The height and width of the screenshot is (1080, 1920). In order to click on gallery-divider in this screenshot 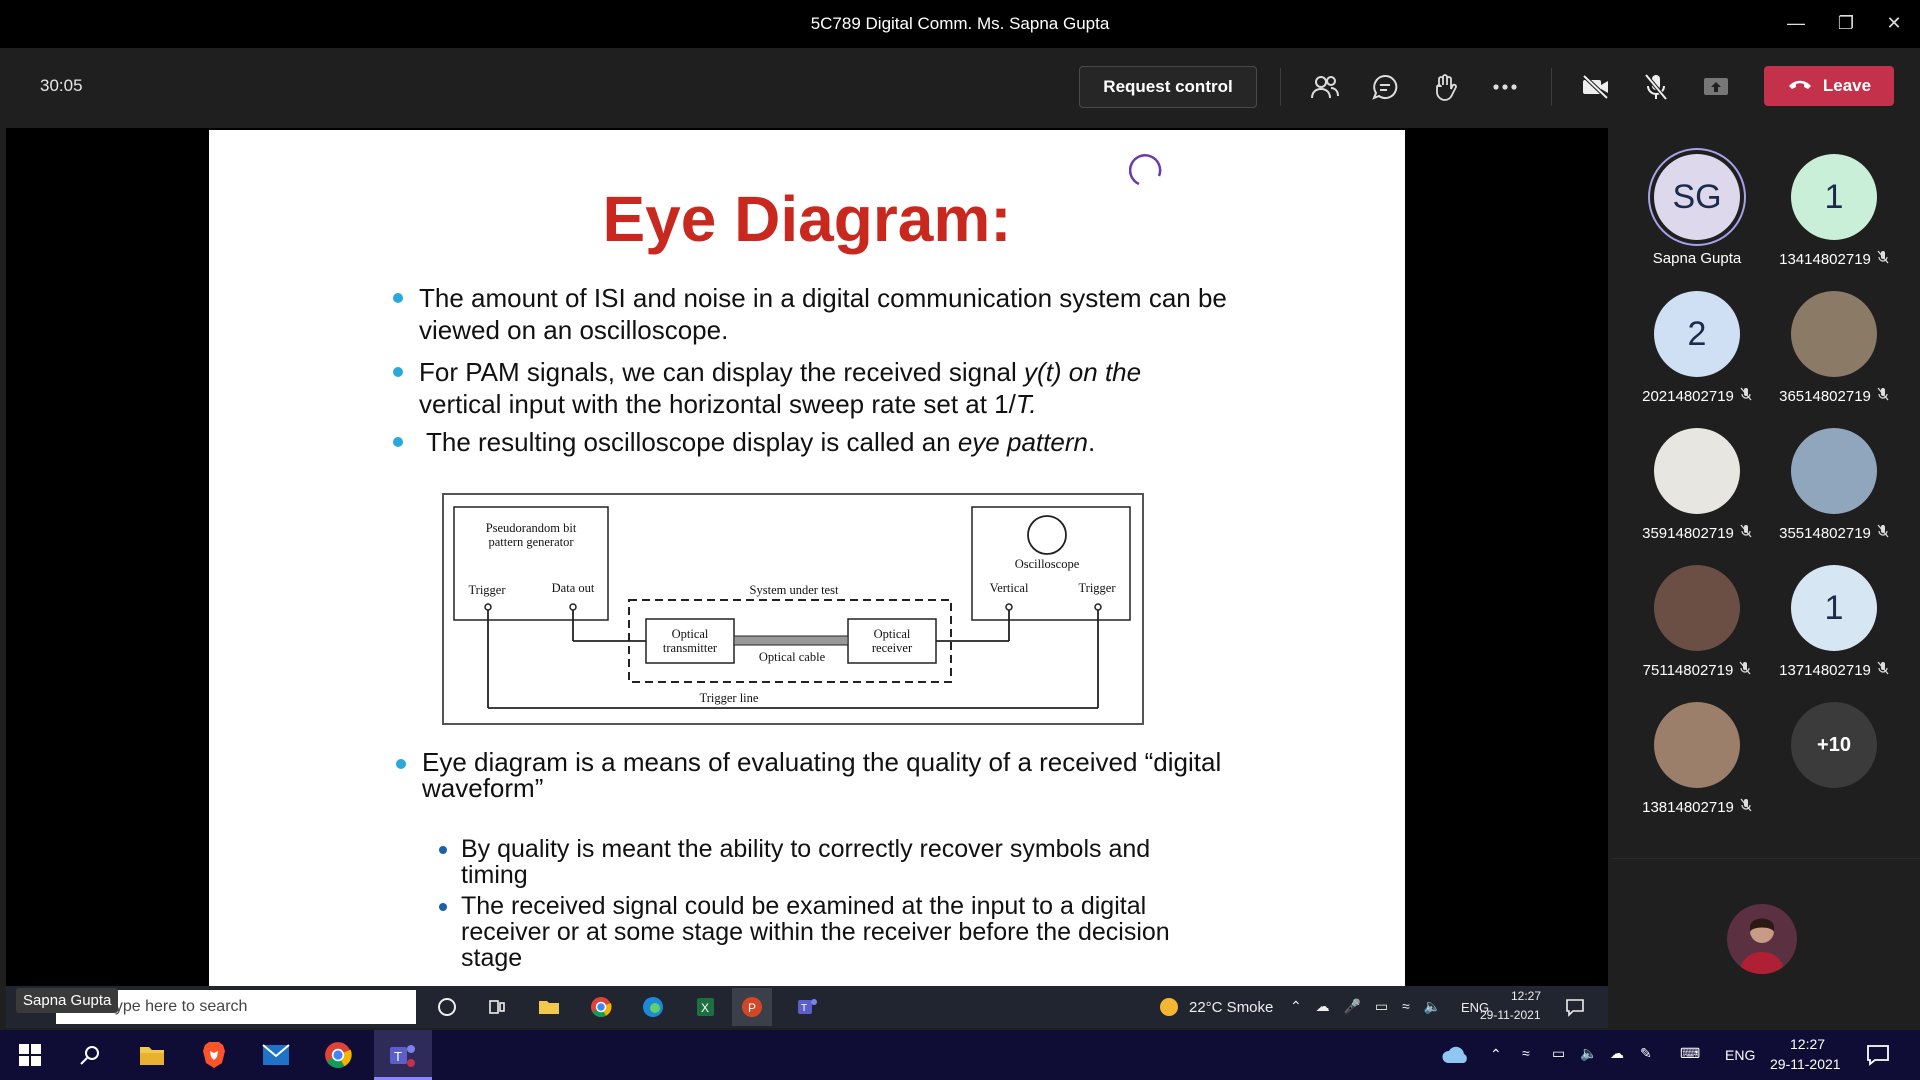, I will do `click(1766, 858)`.